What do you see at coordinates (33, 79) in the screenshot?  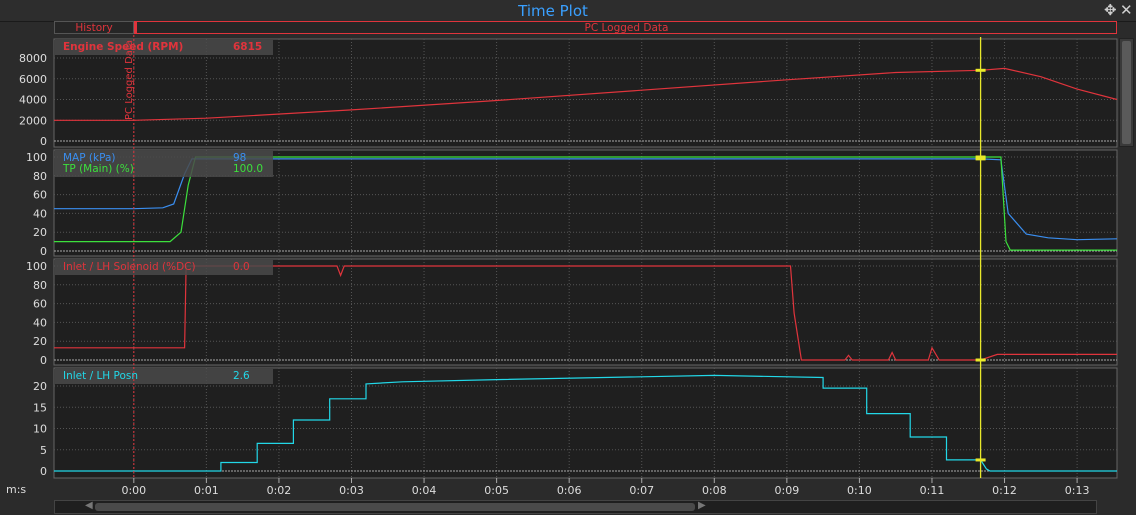 I see `y-tick-label: 6000` at bounding box center [33, 79].